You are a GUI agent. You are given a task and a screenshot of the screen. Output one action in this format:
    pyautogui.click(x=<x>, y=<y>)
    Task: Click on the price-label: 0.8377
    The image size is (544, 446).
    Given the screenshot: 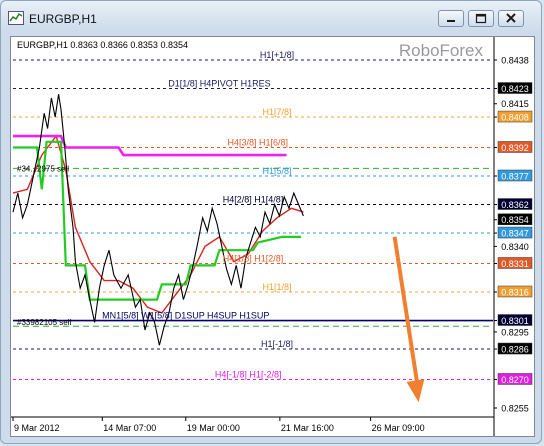 What is the action you would take?
    pyautogui.click(x=515, y=177)
    